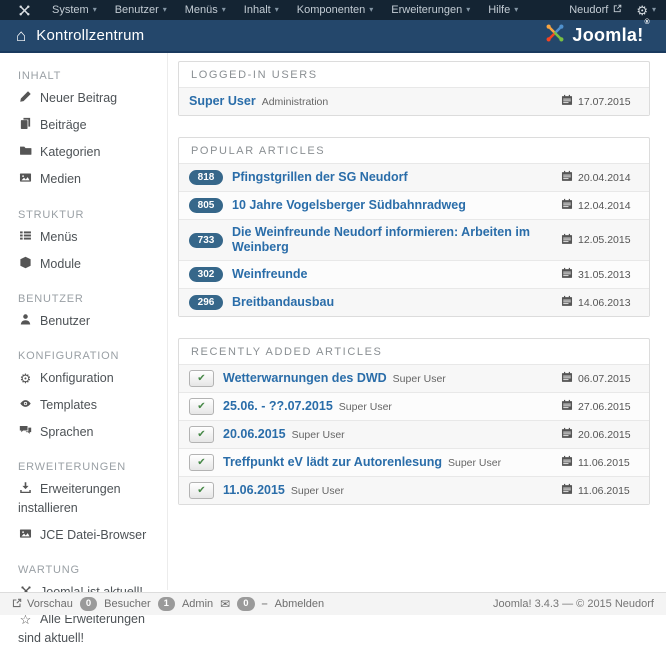  What do you see at coordinates (283, 302) in the screenshot?
I see `article-link: Breitbandausbau` at bounding box center [283, 302].